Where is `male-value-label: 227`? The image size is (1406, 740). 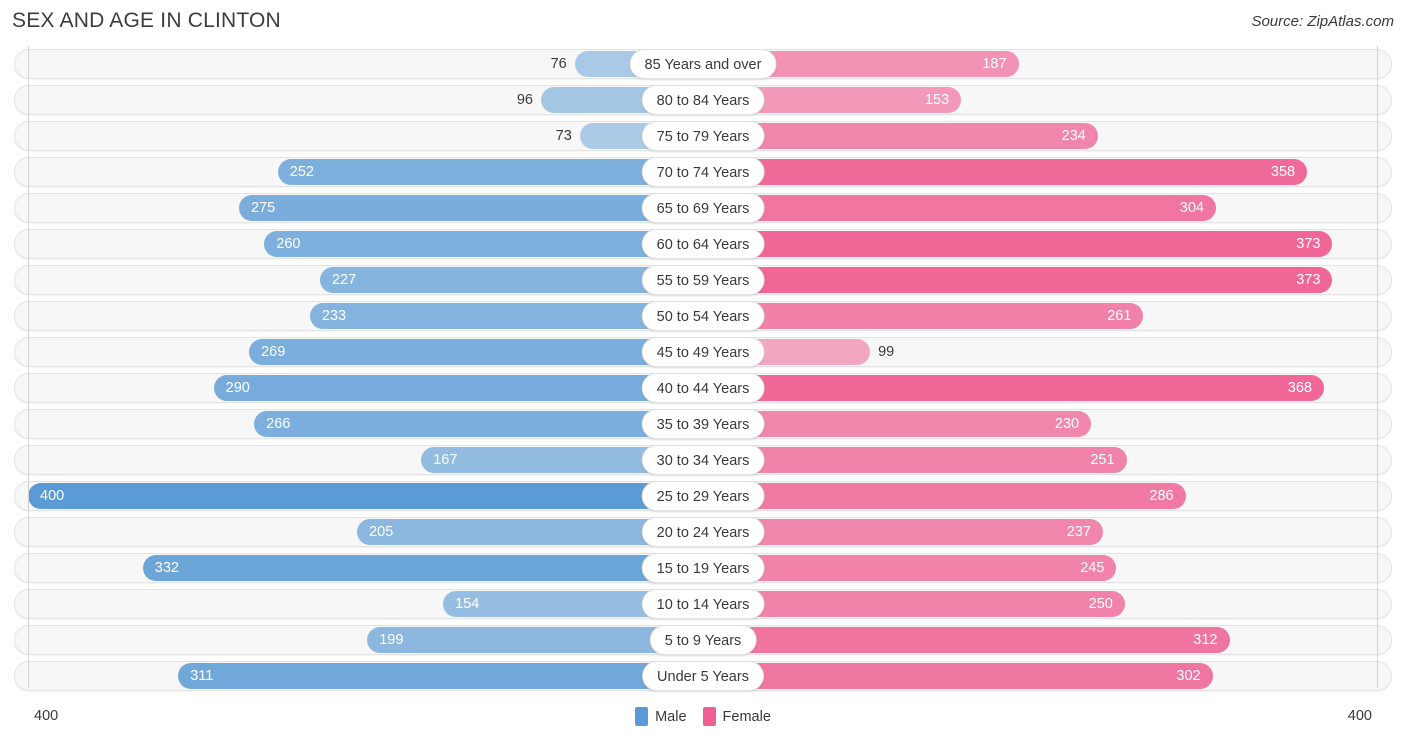 male-value-label: 227 is located at coordinates (344, 280).